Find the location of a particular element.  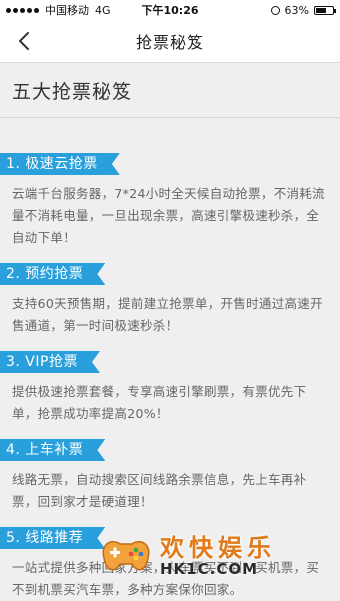

watermark: 欢快娱乐 HK1C.COM is located at coordinates (218, 555).